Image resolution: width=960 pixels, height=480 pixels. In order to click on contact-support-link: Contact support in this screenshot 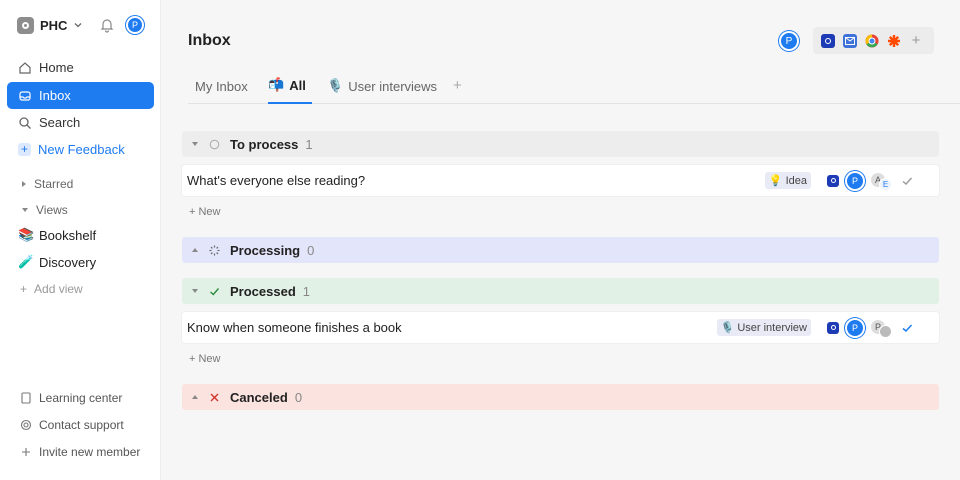, I will do `click(72, 425)`.